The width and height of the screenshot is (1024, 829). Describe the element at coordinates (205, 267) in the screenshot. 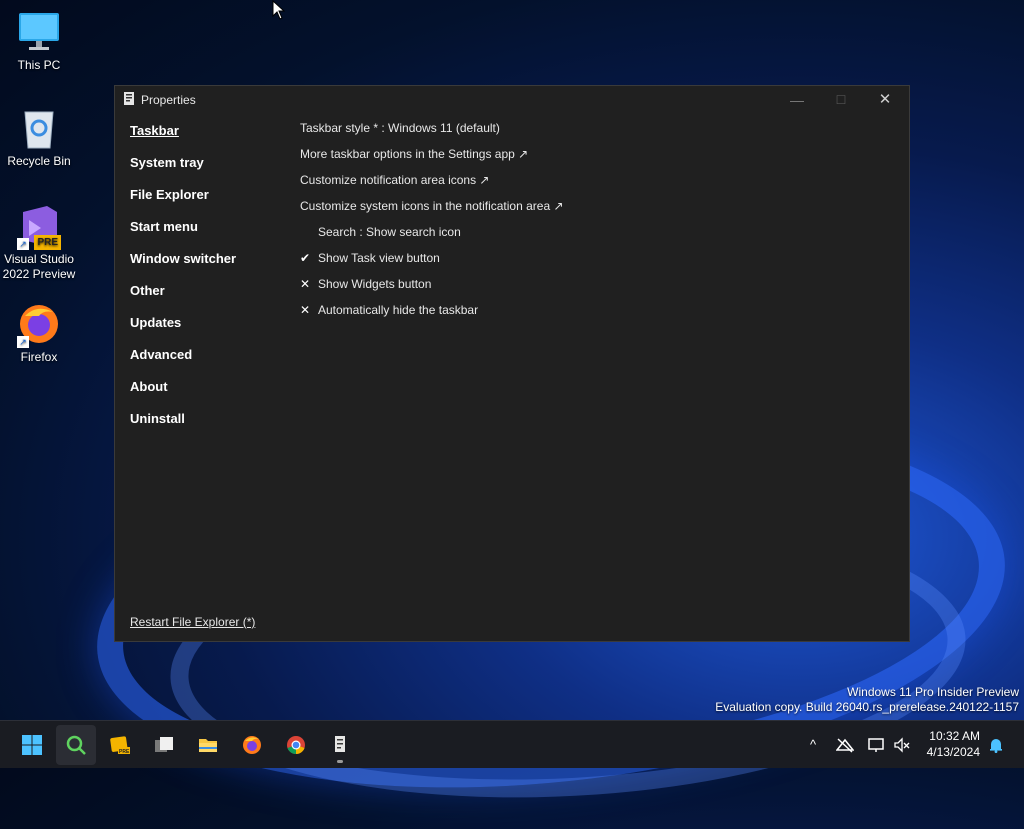

I see `nav-item-window-switcher: Window switcher` at that location.